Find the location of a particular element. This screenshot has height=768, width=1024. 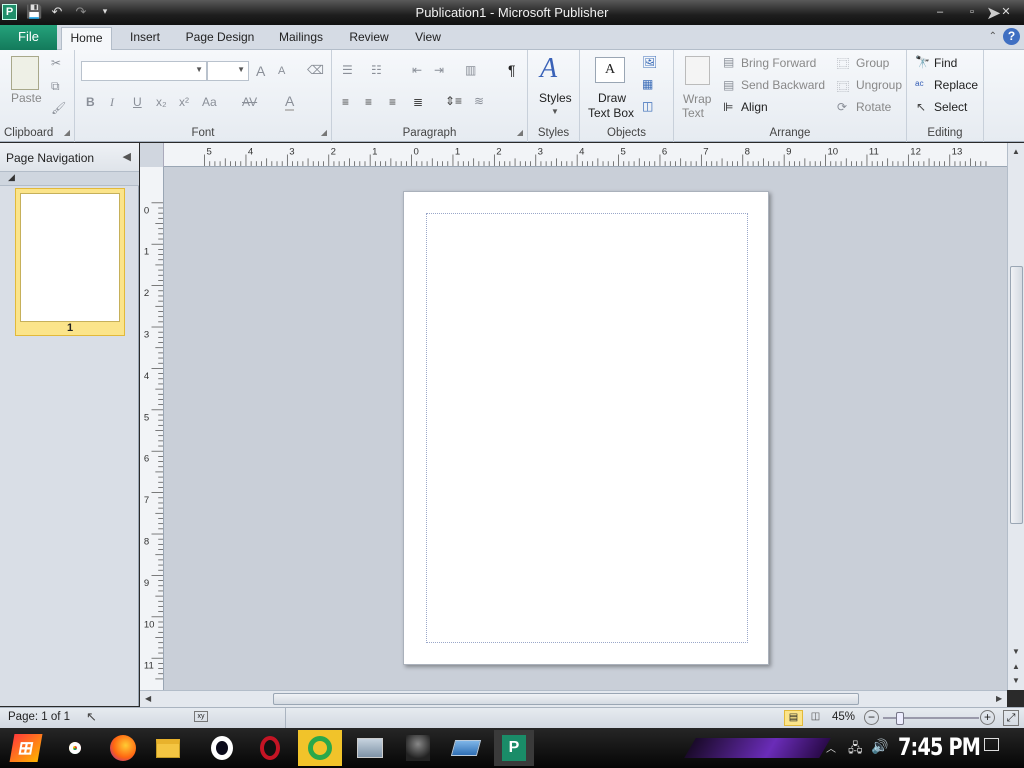

character-spacing-button: AV is located at coordinates (249, 102).